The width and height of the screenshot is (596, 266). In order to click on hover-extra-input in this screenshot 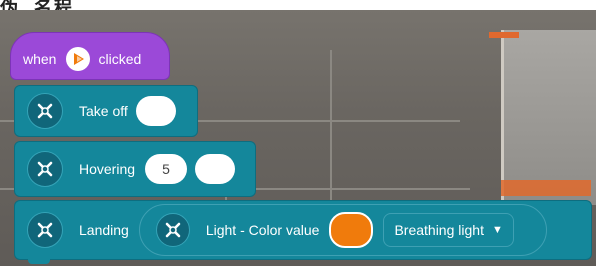, I will do `click(215, 169)`.